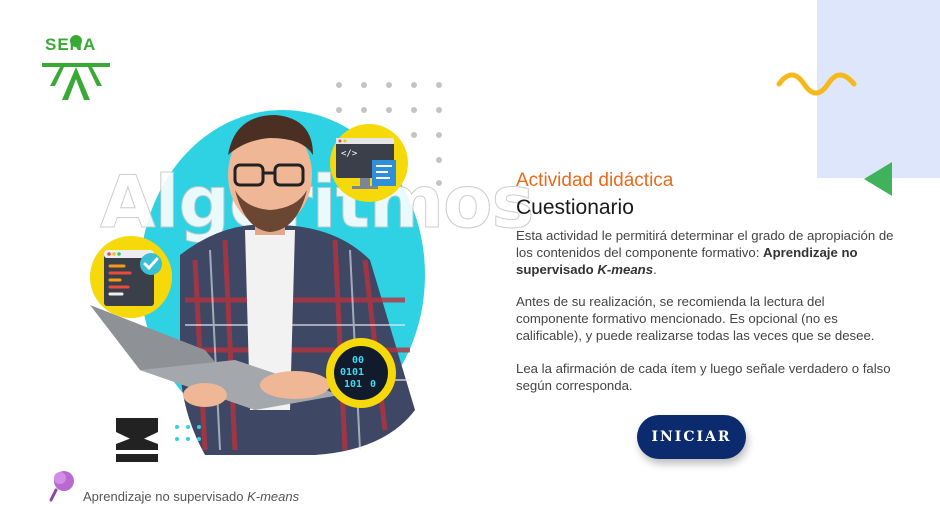 This screenshot has width=940, height=528. What do you see at coordinates (625, 269) in the screenshot?
I see `description-component-italic: K-means` at bounding box center [625, 269].